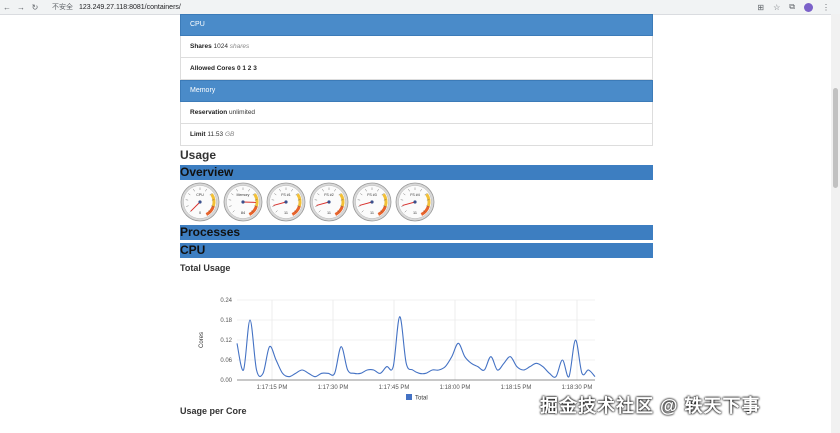  Describe the element at coordinates (7, 7) in the screenshot. I see `back-icon: ←` at that location.